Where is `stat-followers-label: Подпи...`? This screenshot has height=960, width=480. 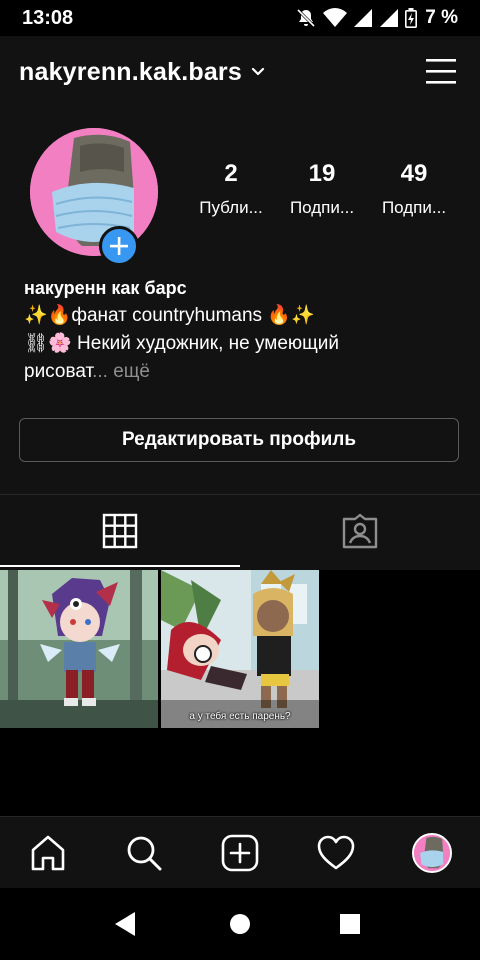 stat-followers-label: Подпи... is located at coordinates (322, 207).